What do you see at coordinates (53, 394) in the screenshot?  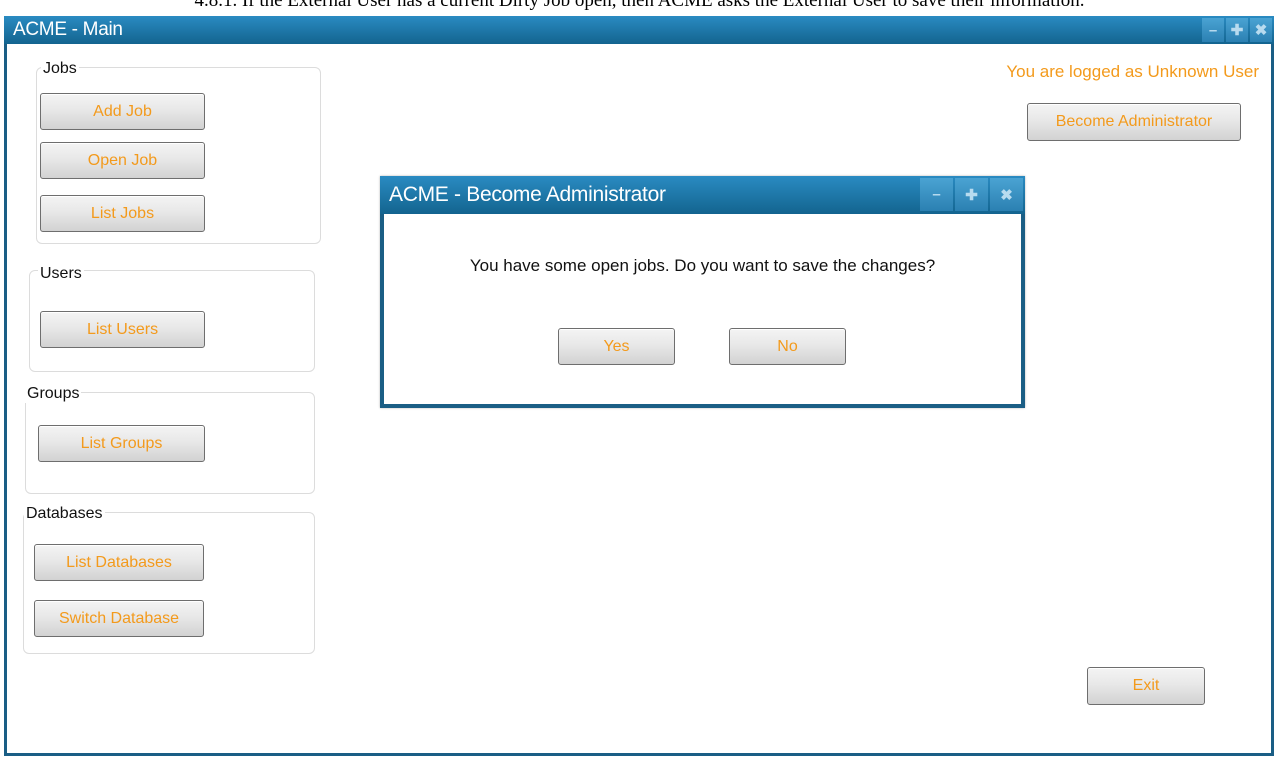 I see `groups-group-label: Groups` at bounding box center [53, 394].